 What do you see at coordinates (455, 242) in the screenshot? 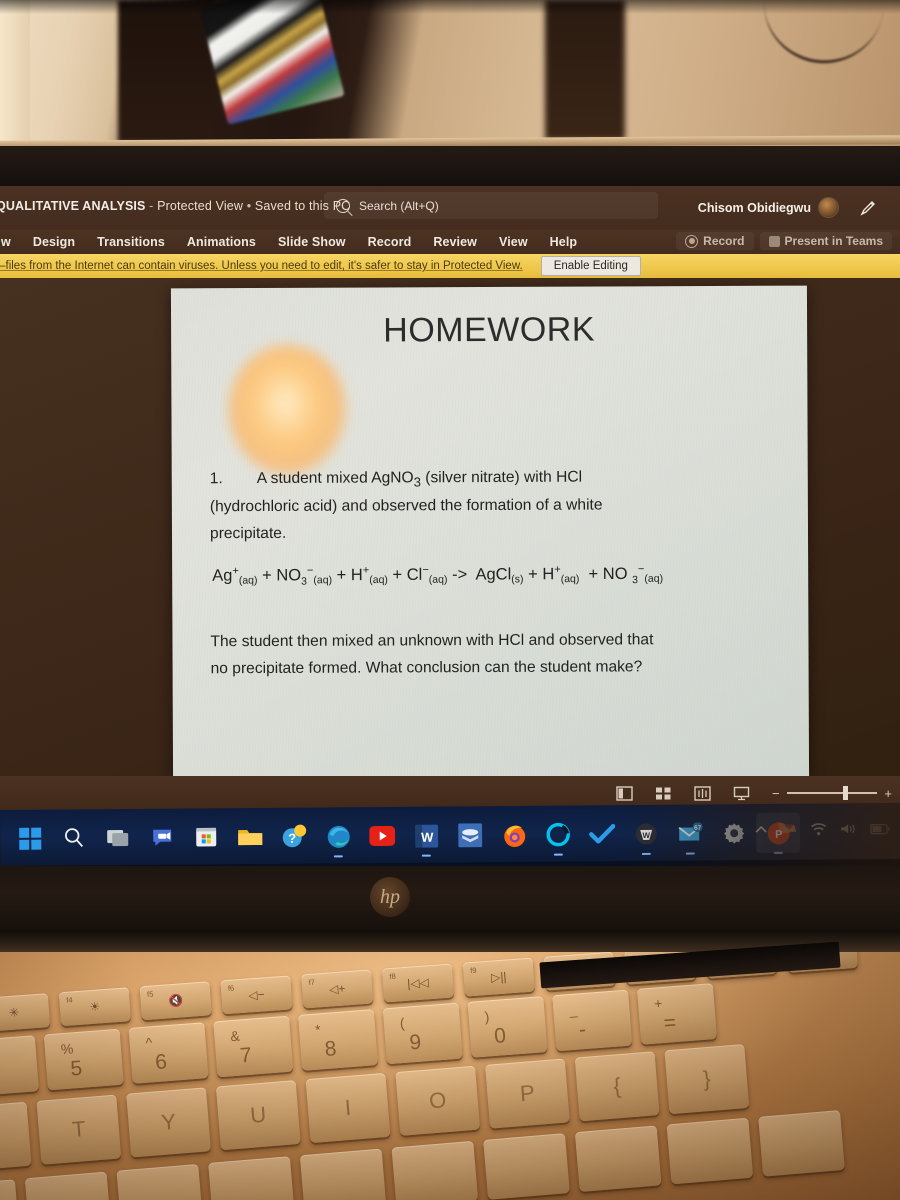
I see `tab-review: Review` at bounding box center [455, 242].